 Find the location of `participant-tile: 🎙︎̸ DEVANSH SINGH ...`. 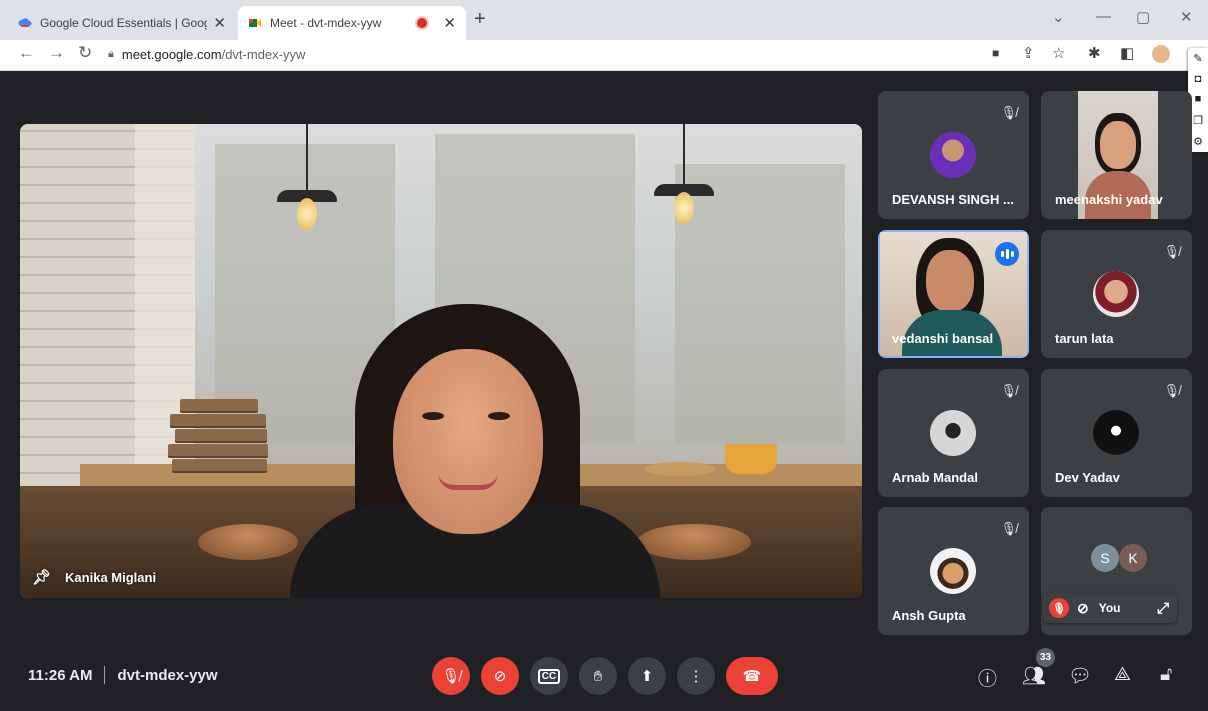

participant-tile: 🎙︎̸ DEVANSH SINGH ... is located at coordinates (953, 155).